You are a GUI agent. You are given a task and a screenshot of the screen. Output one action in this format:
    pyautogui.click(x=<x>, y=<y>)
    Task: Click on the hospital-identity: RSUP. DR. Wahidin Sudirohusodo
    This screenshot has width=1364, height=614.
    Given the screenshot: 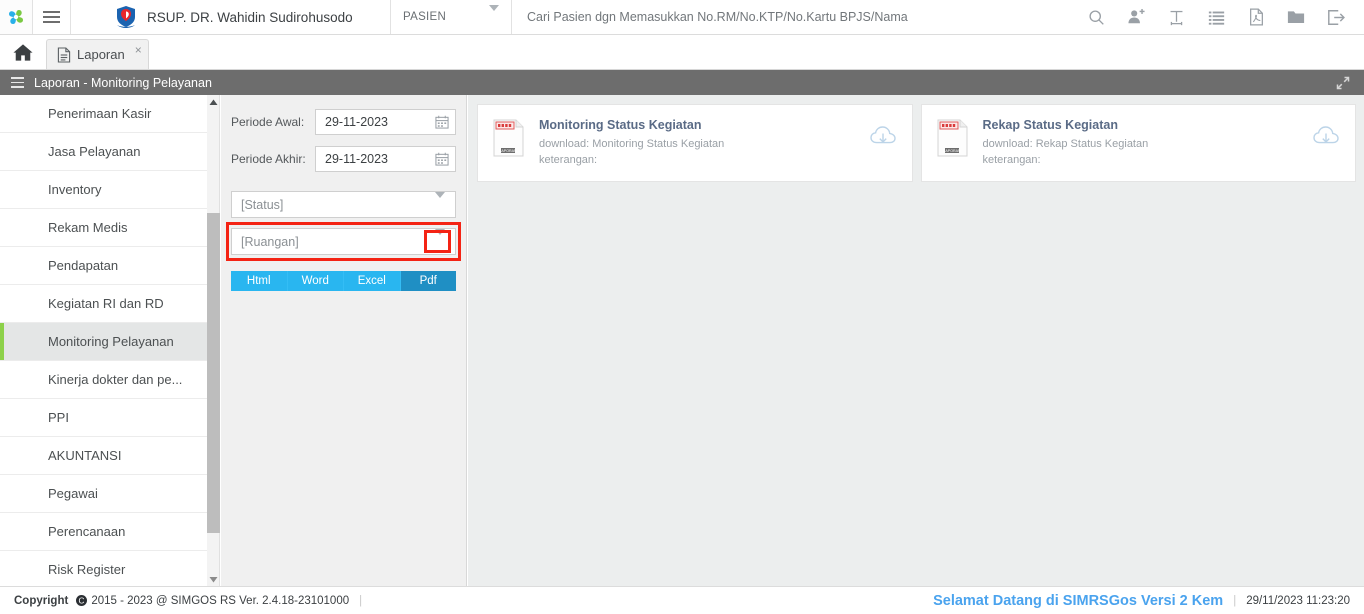 What is the action you would take?
    pyautogui.click(x=231, y=17)
    